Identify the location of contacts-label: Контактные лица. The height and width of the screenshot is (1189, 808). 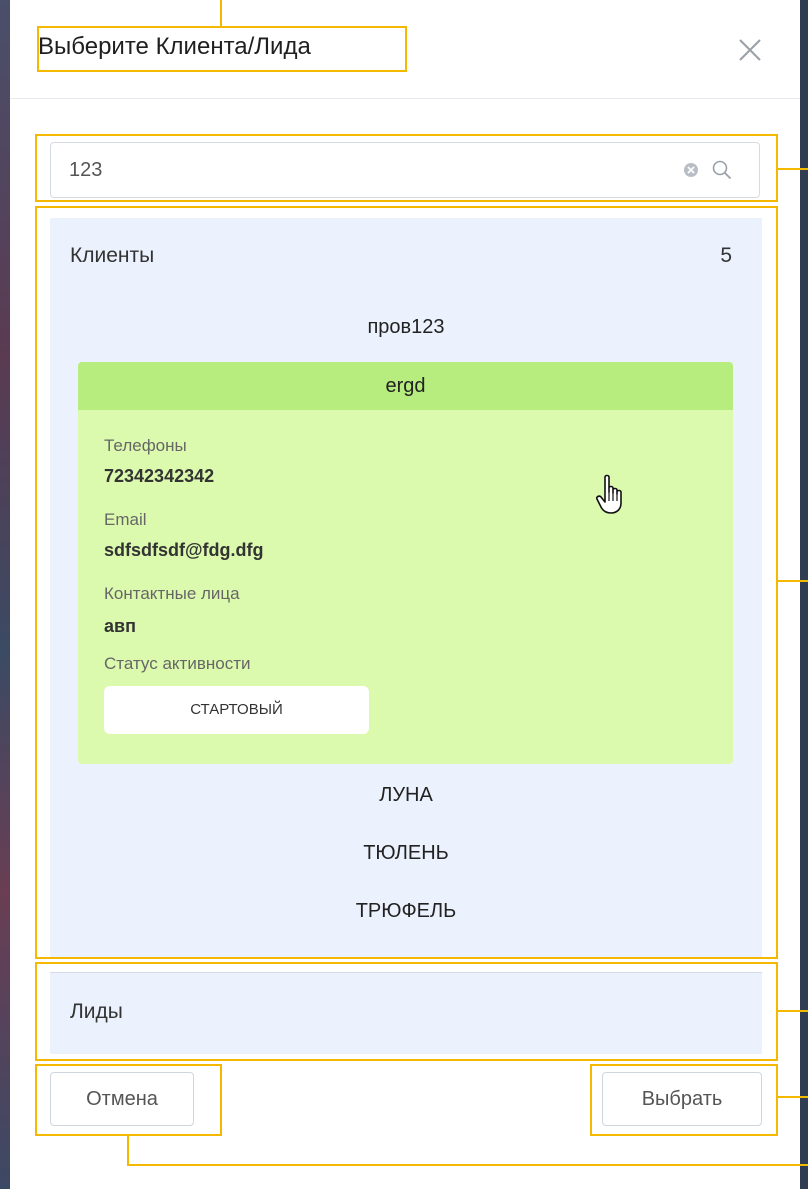
(172, 593).